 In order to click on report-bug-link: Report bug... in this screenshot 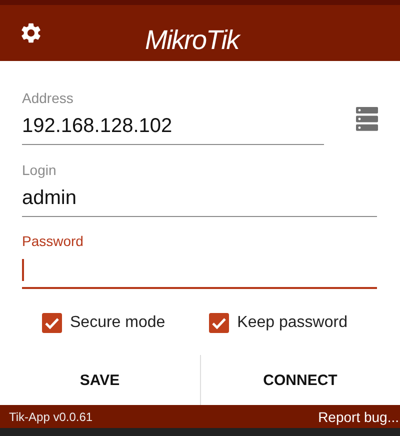, I will do `click(358, 416)`.